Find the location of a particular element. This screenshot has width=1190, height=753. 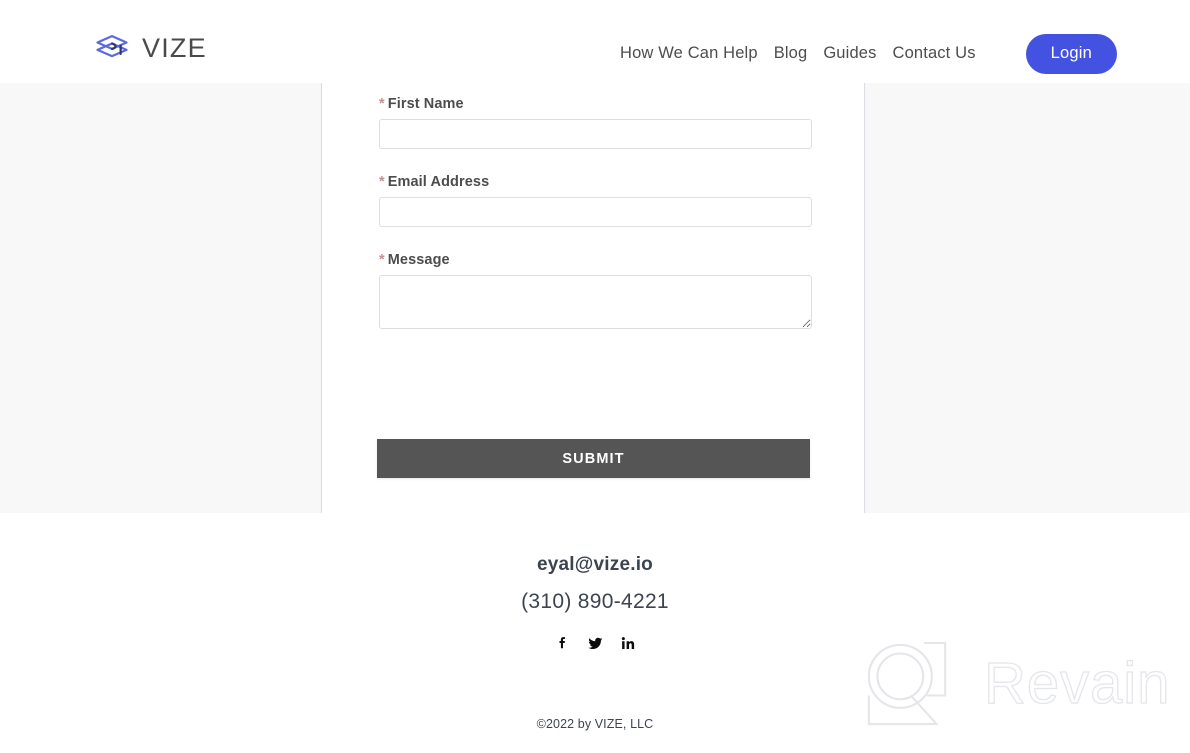

nav-item-contact-us: Contact Us is located at coordinates (934, 53).